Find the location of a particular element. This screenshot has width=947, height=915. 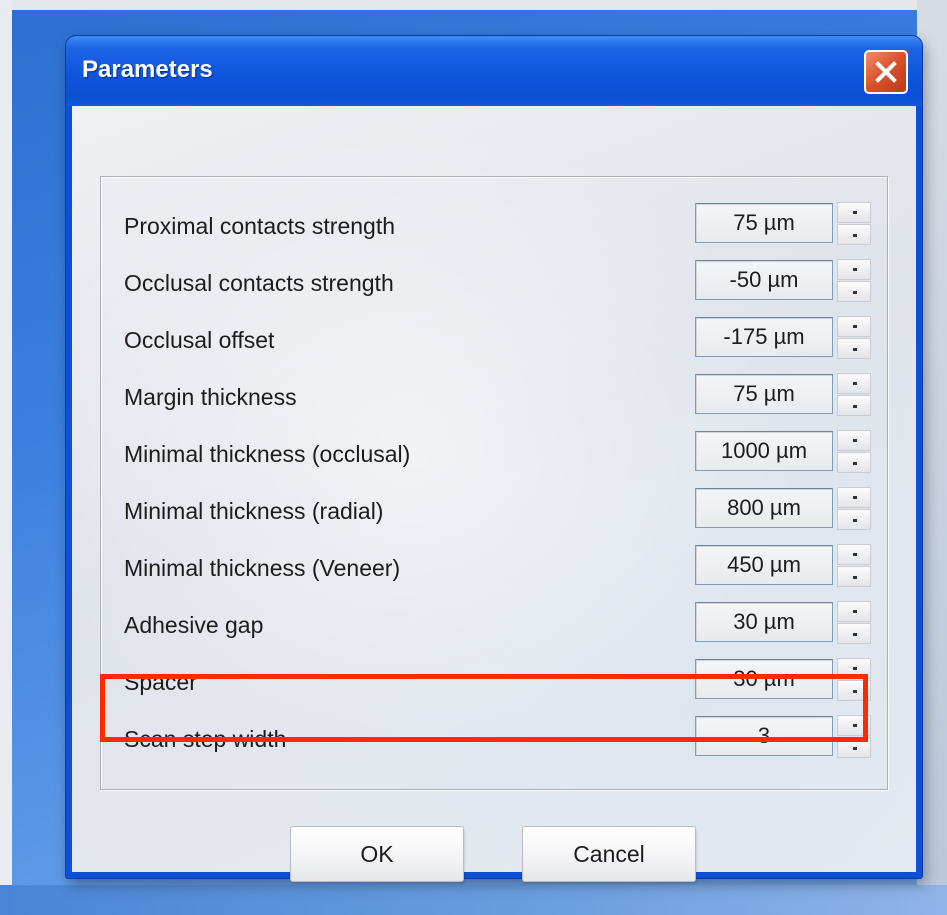

cancel-button: Cancel is located at coordinates (609, 854).